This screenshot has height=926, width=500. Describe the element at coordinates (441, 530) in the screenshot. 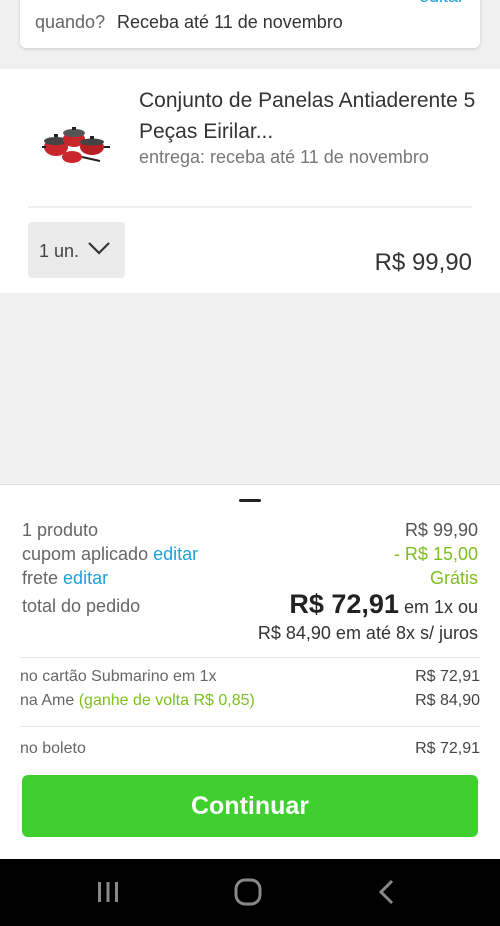

I see `products-subtotal: R$ 99,90` at that location.